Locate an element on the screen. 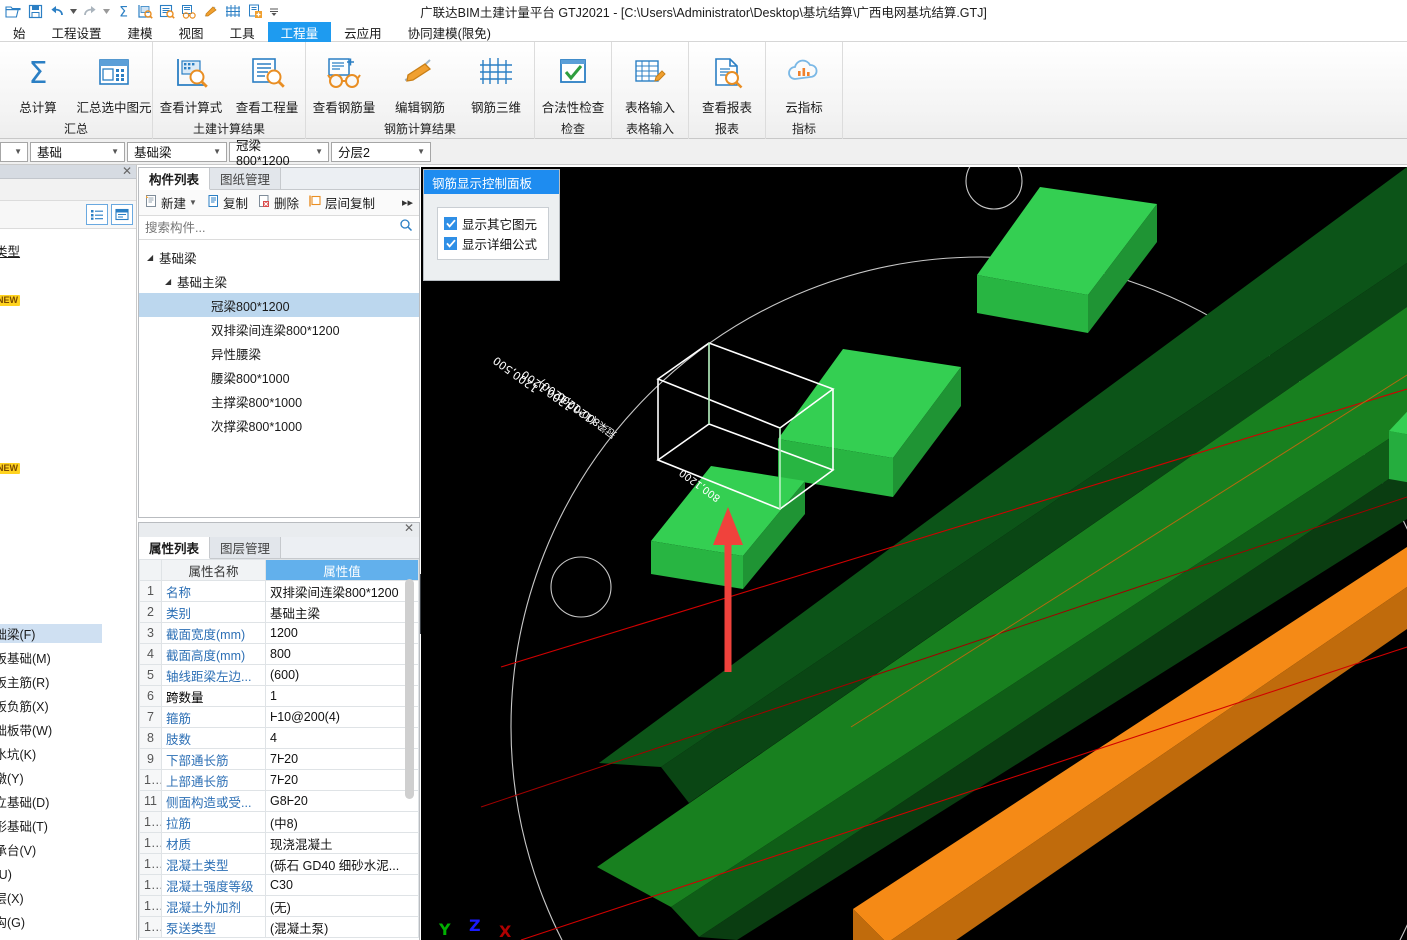  properties-row: 17 泵送类型 (混凝土泵) is located at coordinates (279, 927).